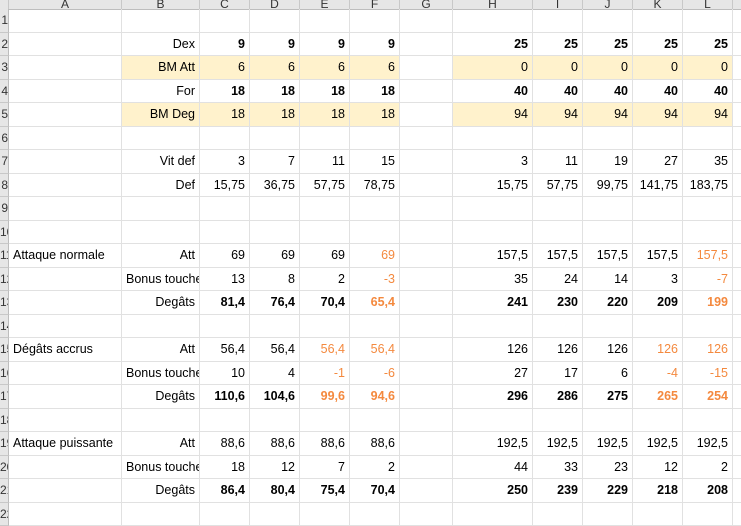 This screenshot has height=526, width=741. I want to click on cell-f20: 2, so click(375, 468).